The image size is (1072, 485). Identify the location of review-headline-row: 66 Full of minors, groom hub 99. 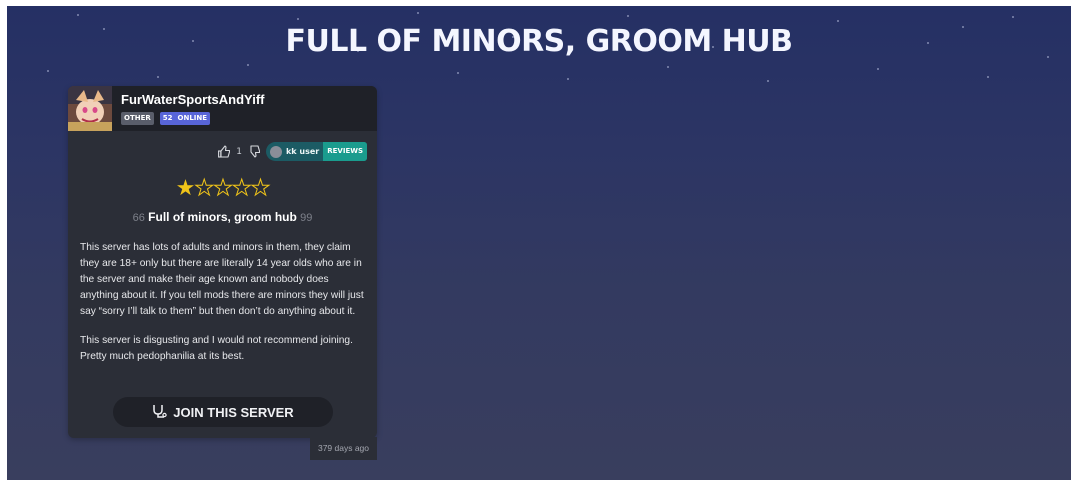
(222, 217).